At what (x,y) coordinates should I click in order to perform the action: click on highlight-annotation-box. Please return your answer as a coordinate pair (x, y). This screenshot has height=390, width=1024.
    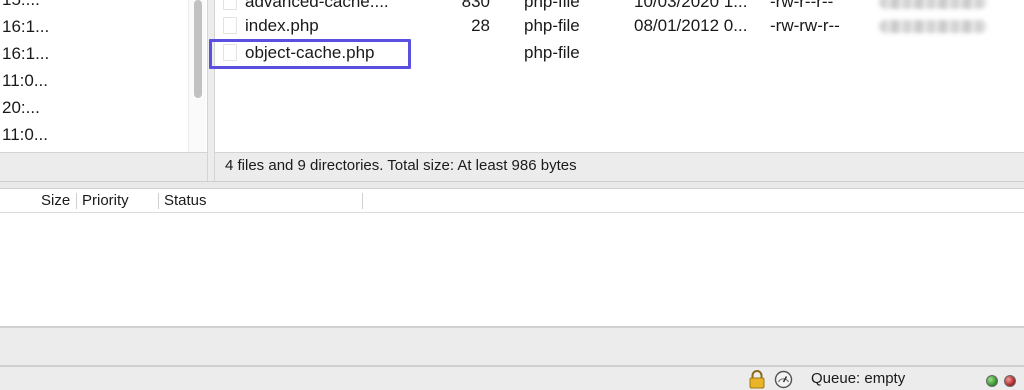
    Looking at the image, I should click on (310, 54).